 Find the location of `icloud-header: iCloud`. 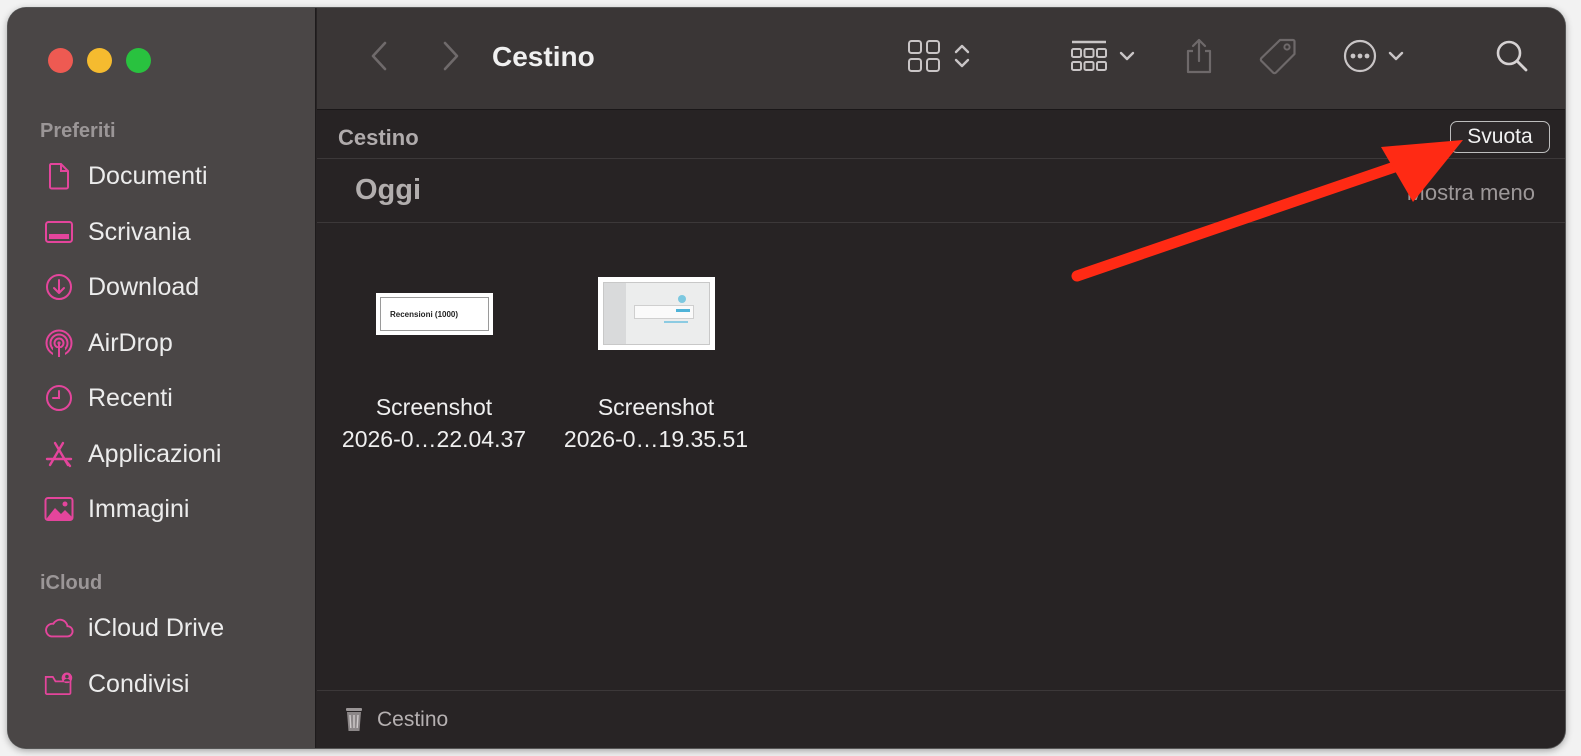

icloud-header: iCloud is located at coordinates (71, 583).